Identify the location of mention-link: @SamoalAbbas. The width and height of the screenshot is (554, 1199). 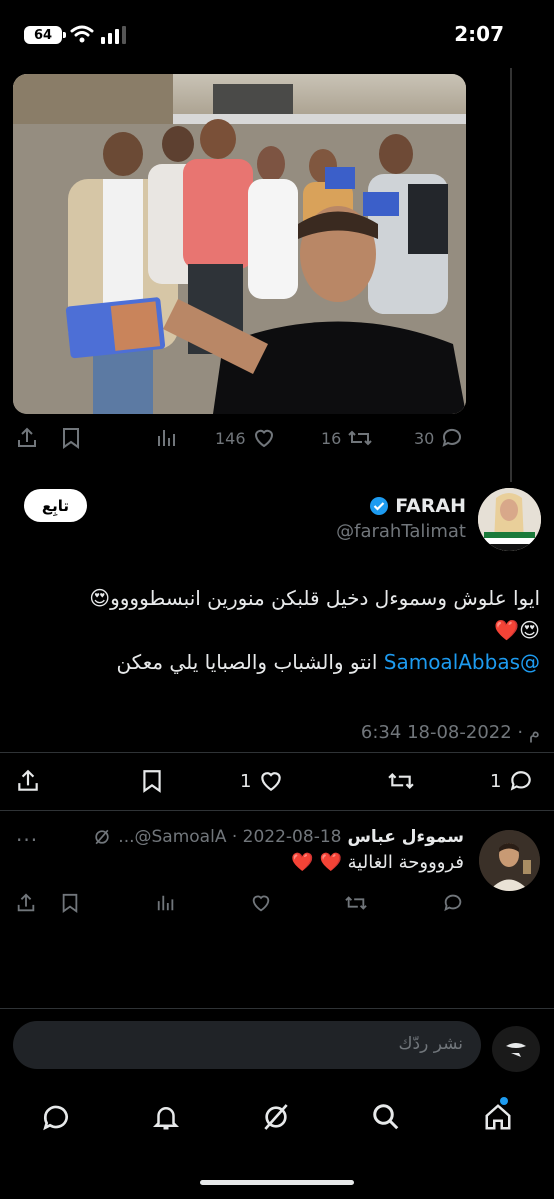
(462, 662).